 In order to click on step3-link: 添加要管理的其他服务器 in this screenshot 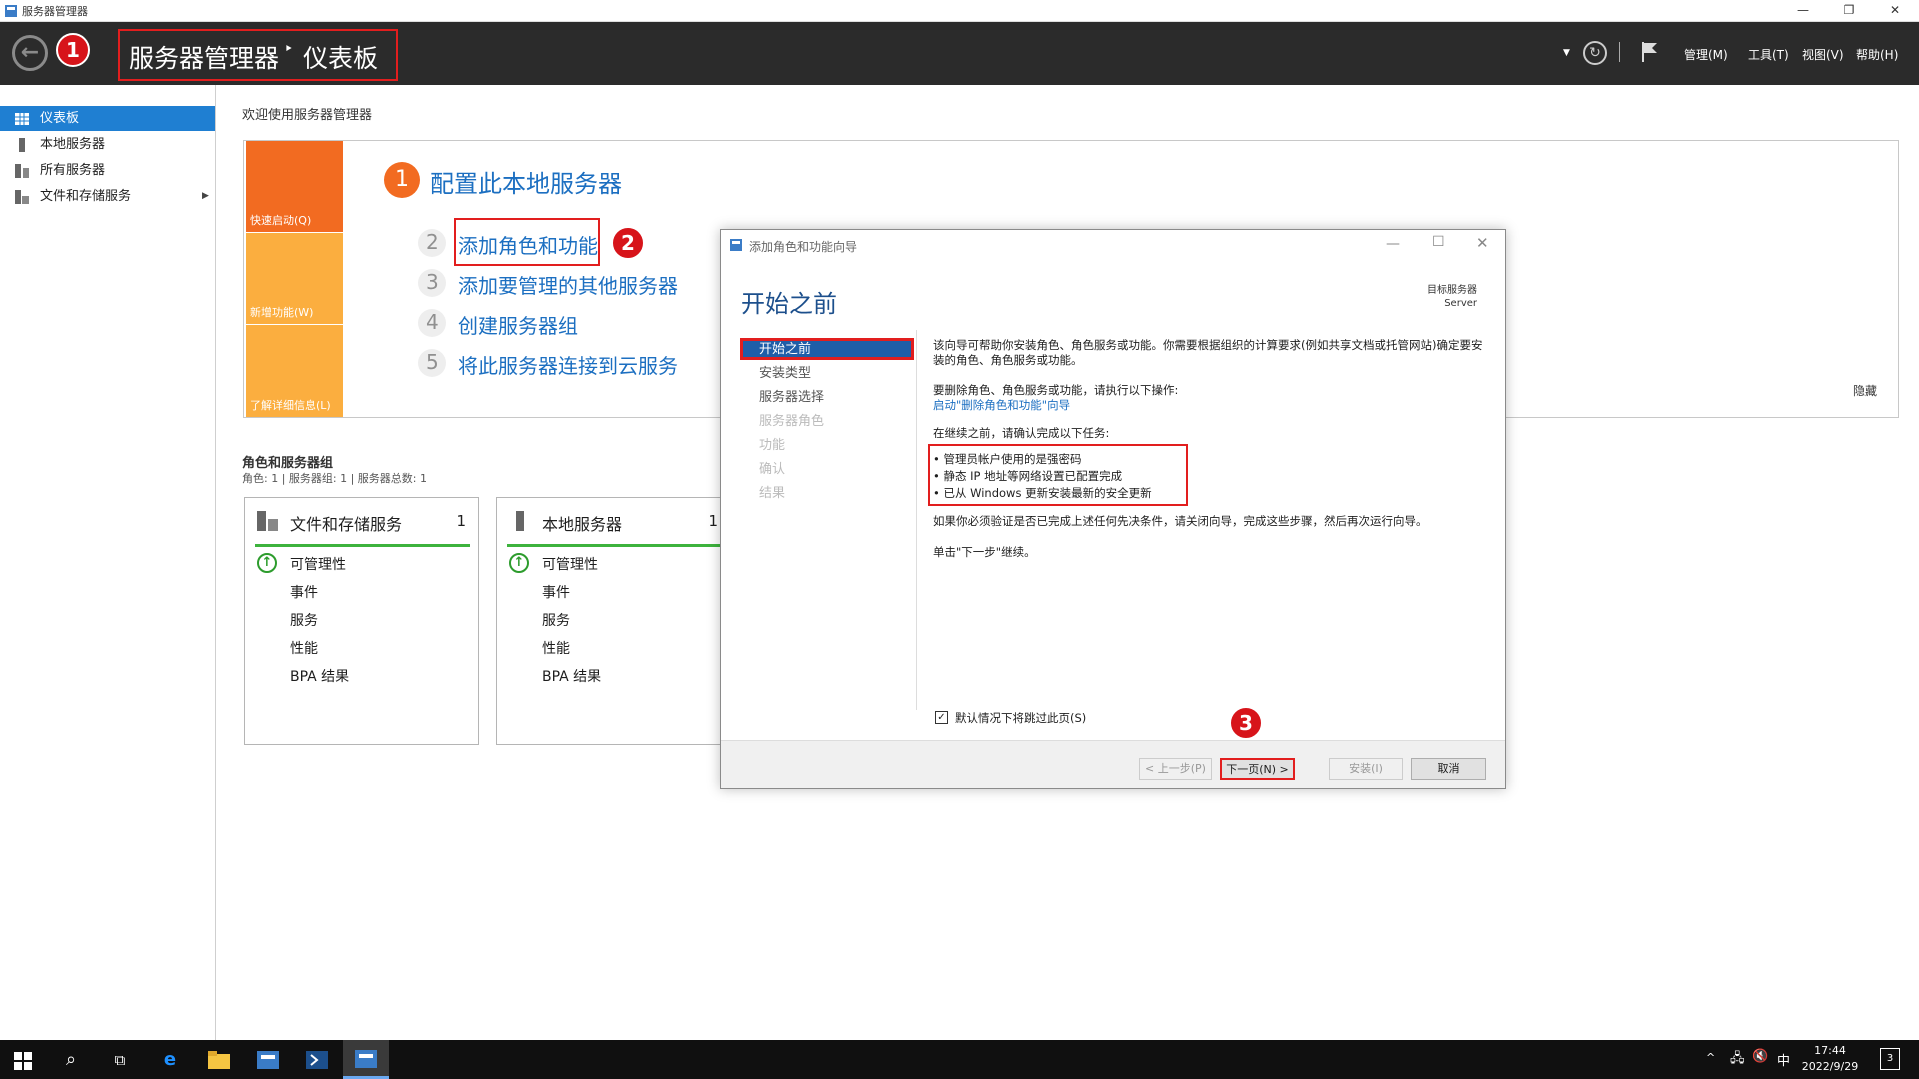, I will do `click(568, 284)`.